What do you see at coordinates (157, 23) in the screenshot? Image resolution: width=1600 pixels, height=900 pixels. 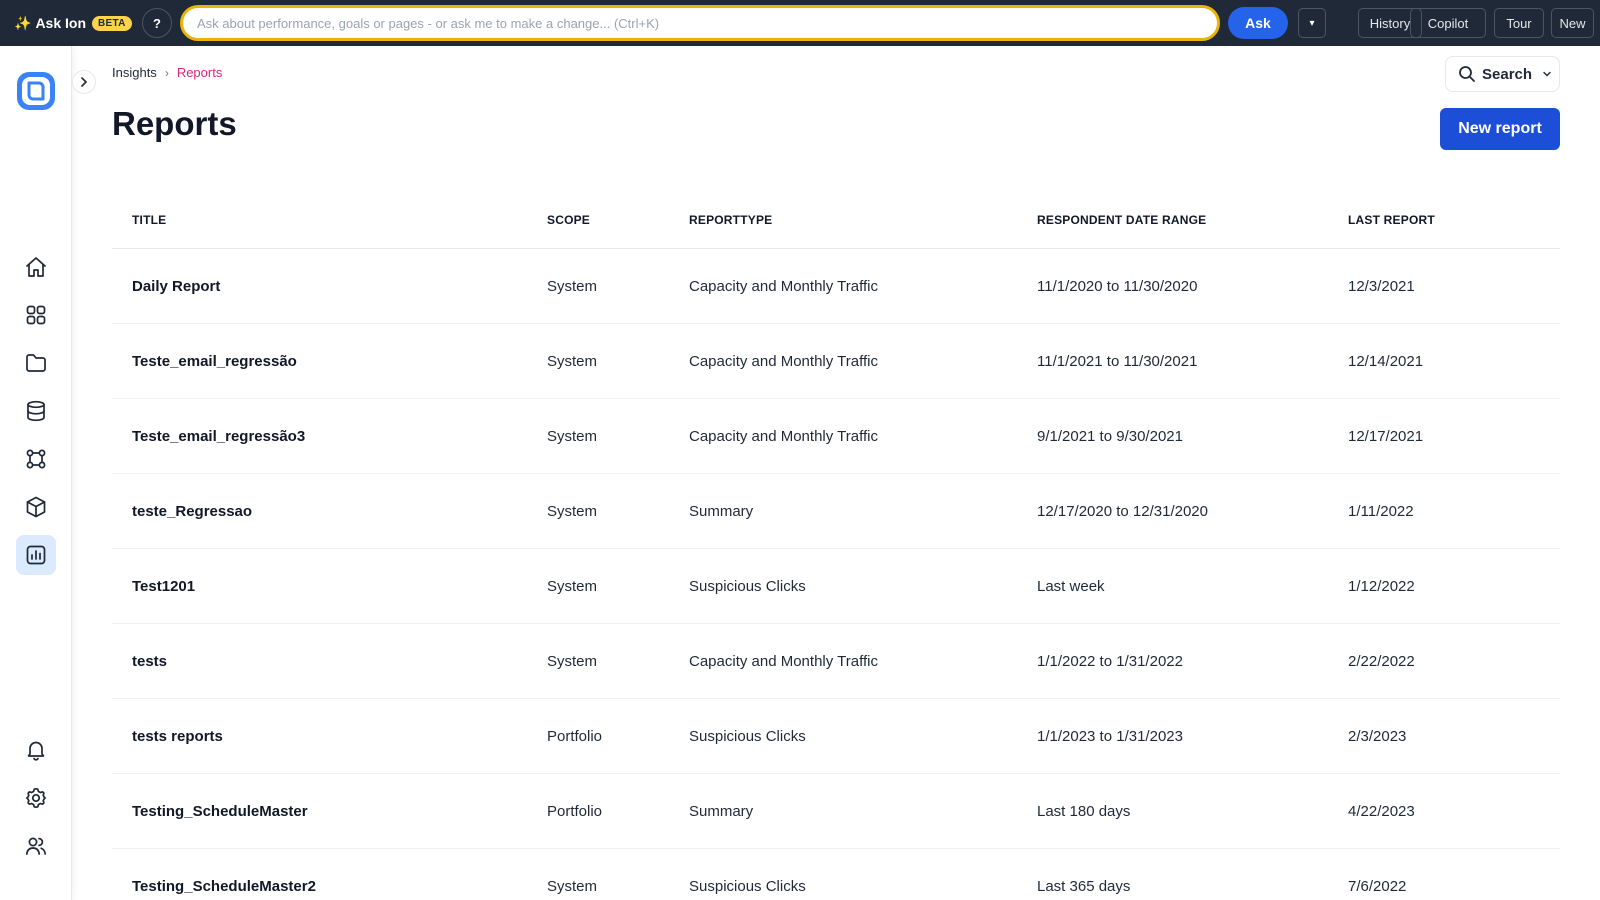 I see `help-button: ?` at bounding box center [157, 23].